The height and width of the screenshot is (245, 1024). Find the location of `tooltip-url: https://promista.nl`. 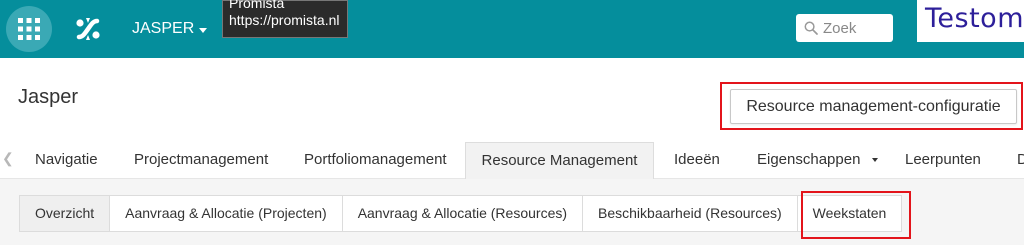

tooltip-url: https://promista.nl is located at coordinates (284, 20).